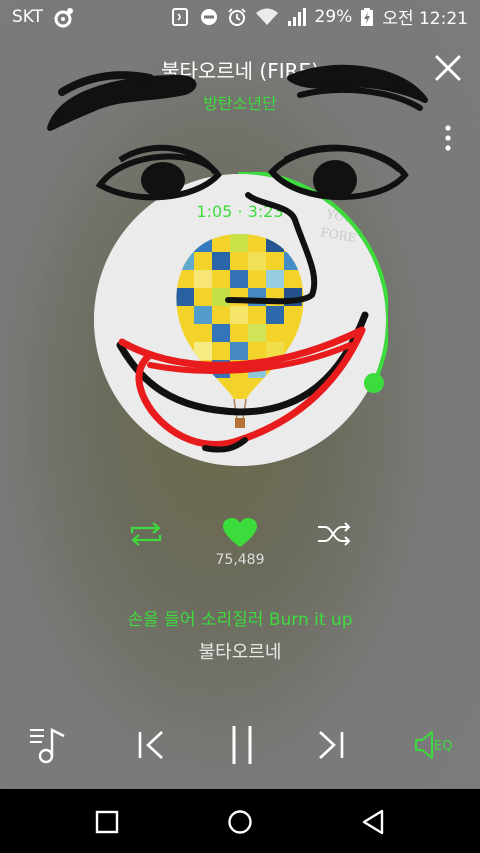 The width and height of the screenshot is (480, 853). I want to click on playlist-icon, so click(47, 746).